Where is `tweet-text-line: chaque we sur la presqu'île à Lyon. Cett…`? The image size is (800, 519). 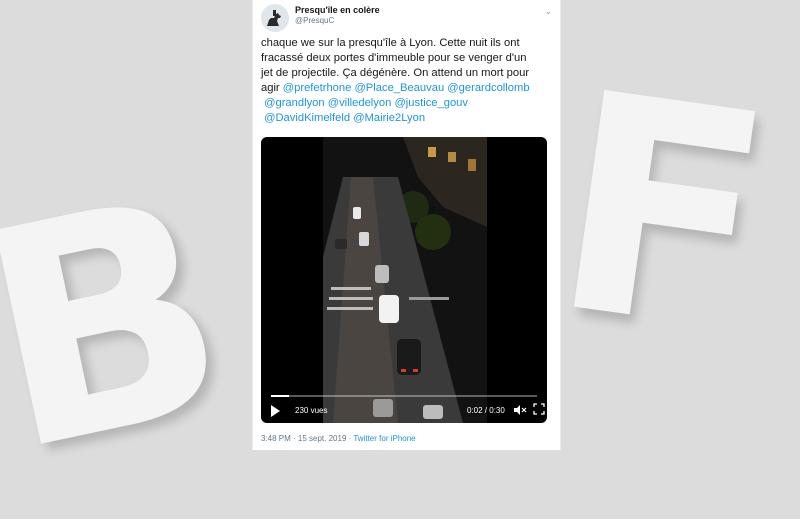
tweet-text-line: chaque we sur la presqu'île à Lyon. Cett… is located at coordinates (390, 43).